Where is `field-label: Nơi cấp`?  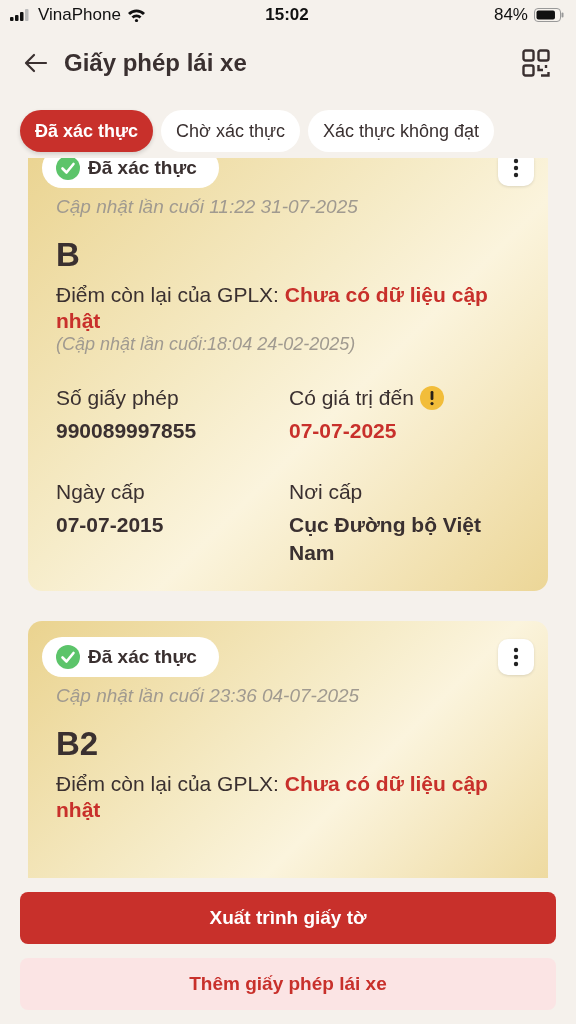 field-label: Nơi cấp is located at coordinates (326, 492).